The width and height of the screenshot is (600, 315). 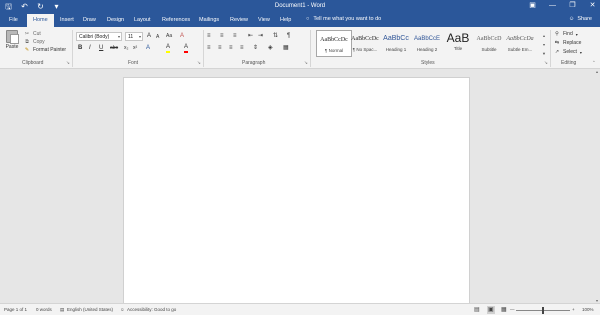 What do you see at coordinates (594, 63) in the screenshot?
I see `collapse-ribbon-icon: ⌃` at bounding box center [594, 63].